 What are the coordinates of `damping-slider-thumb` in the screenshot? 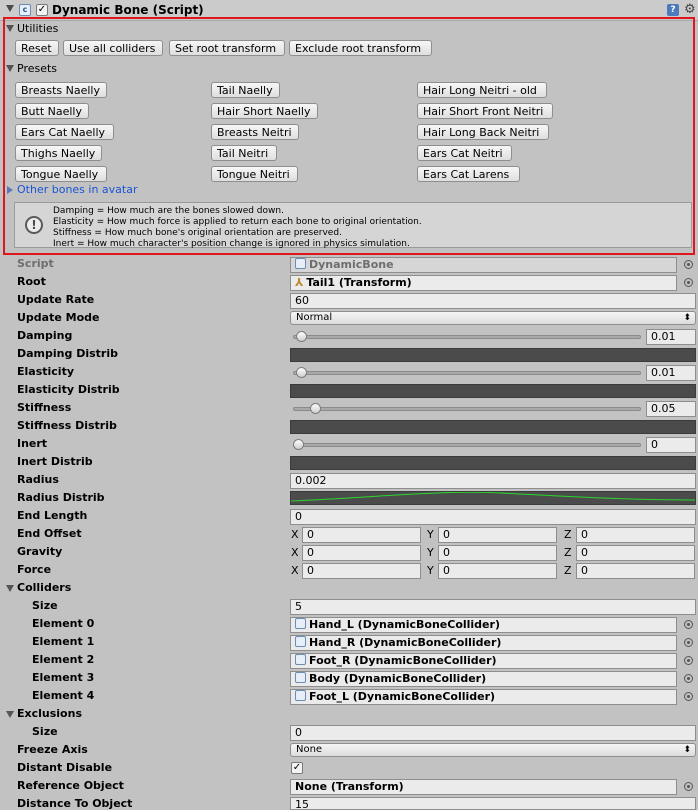 It's located at (302, 336).